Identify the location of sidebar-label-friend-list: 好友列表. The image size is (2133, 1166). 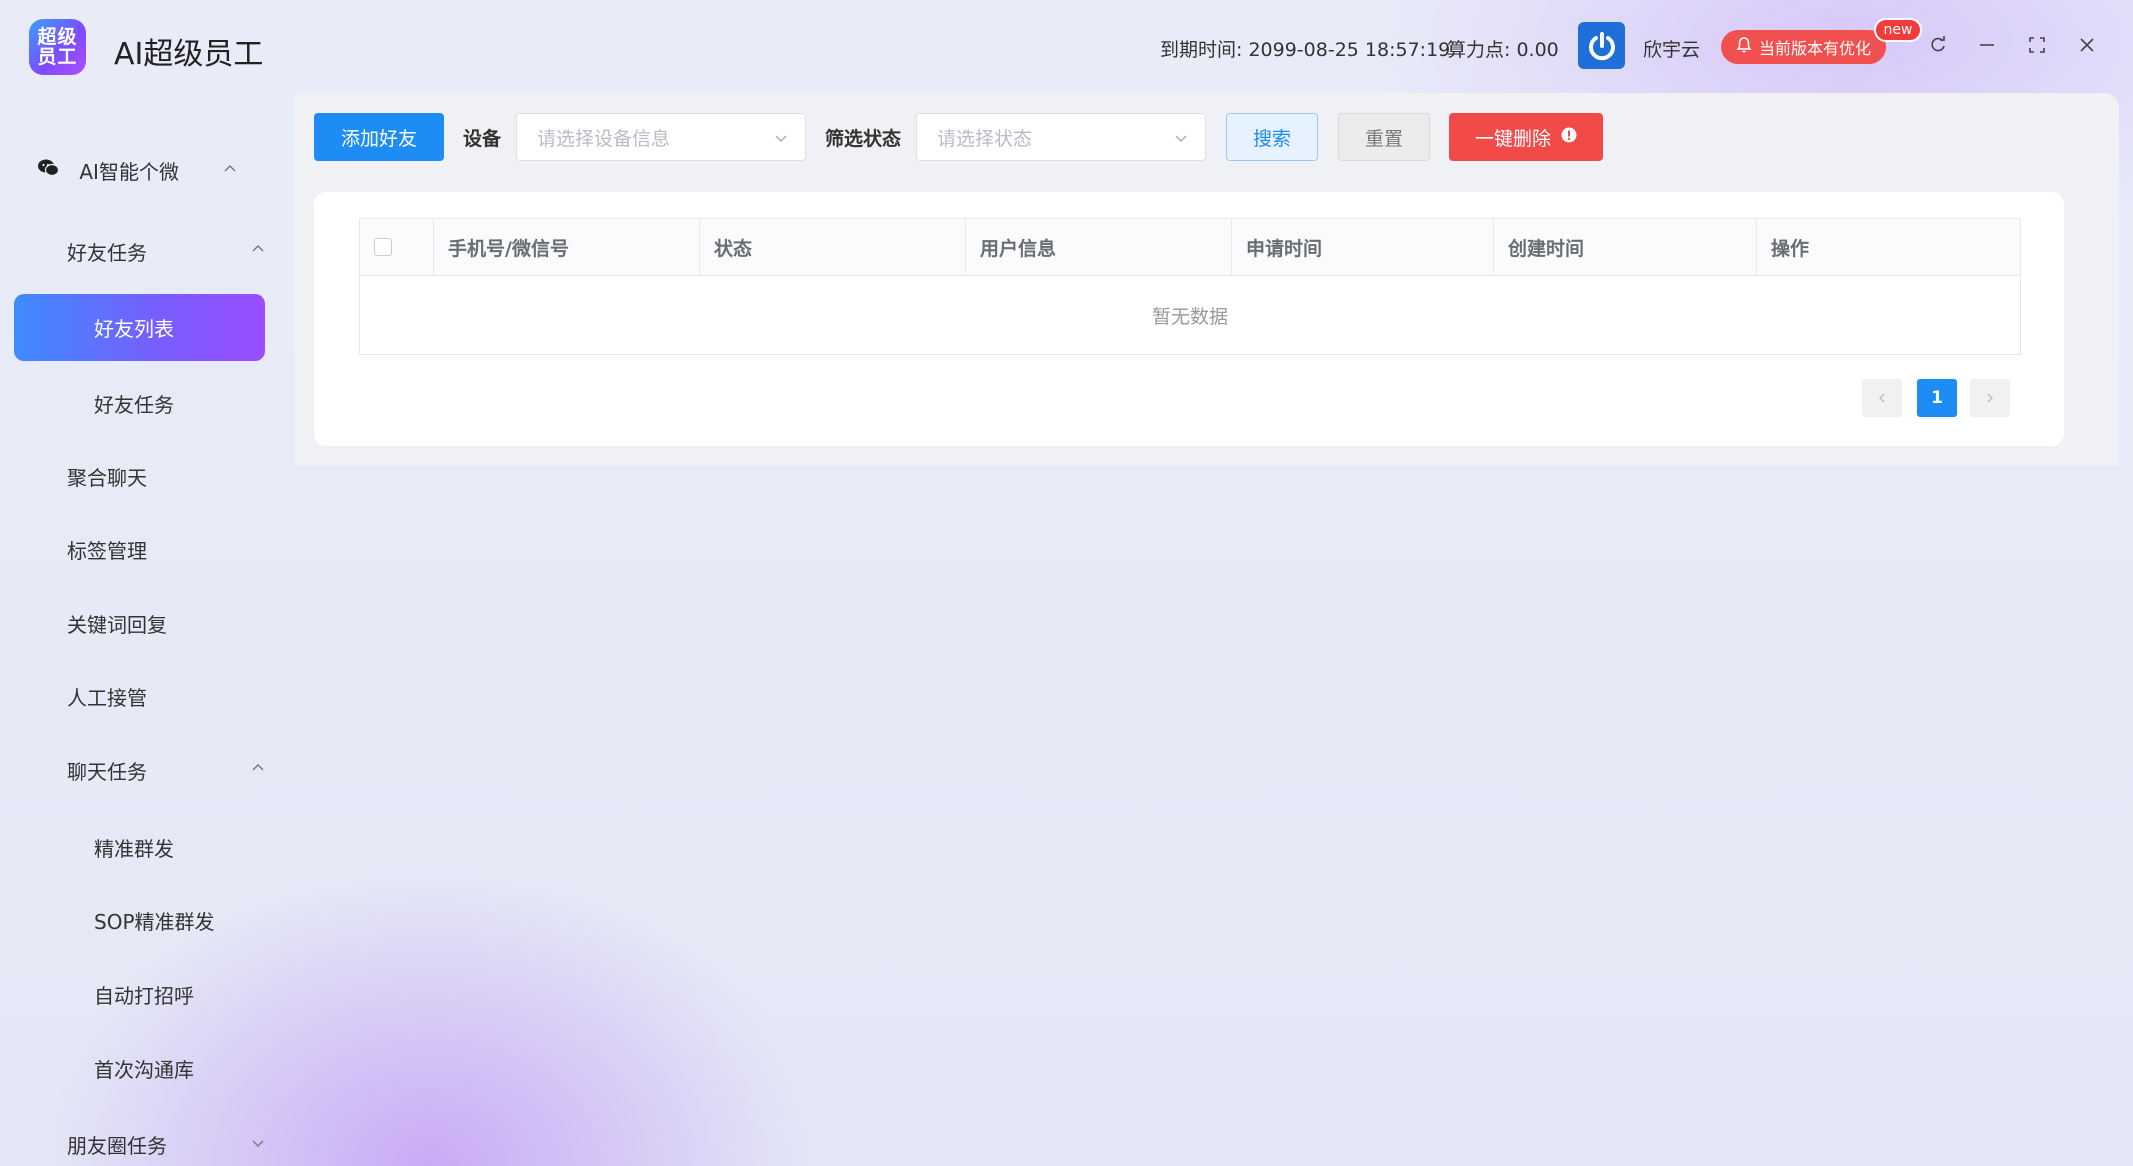
(134, 329).